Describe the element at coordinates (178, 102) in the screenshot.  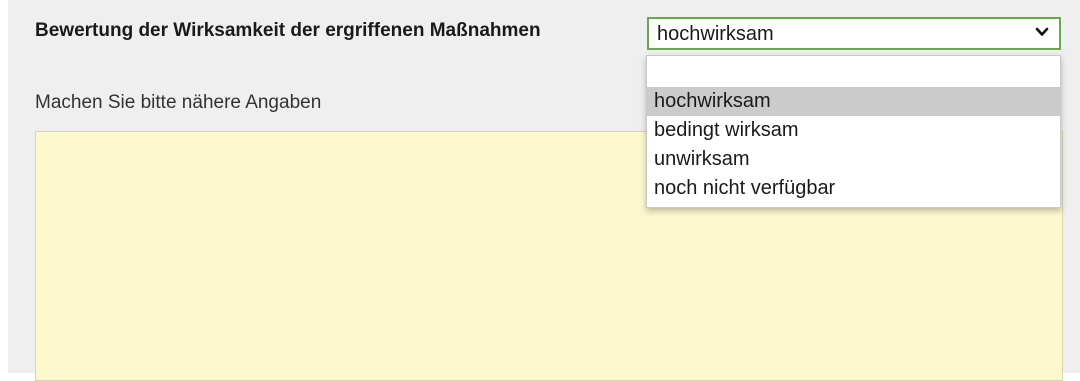
I see `details-label: Machen Sie bitte nähere Angaben` at that location.